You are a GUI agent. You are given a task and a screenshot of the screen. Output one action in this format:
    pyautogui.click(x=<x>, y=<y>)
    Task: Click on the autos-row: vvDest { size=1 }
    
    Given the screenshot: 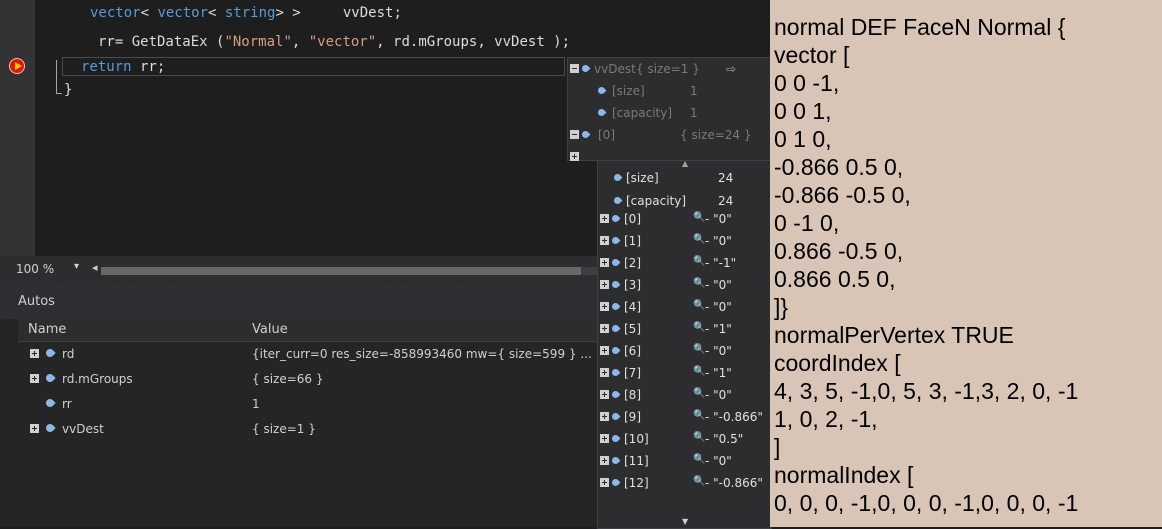 What is the action you would take?
    pyautogui.click(x=309, y=430)
    